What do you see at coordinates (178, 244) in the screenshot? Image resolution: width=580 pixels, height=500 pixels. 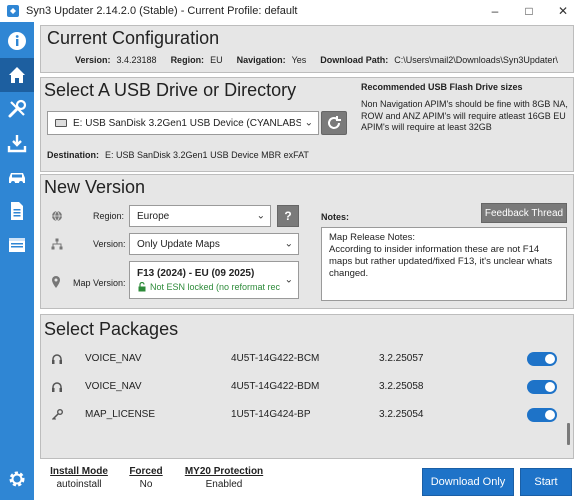 I see `version-select-value: Only Update Maps` at bounding box center [178, 244].